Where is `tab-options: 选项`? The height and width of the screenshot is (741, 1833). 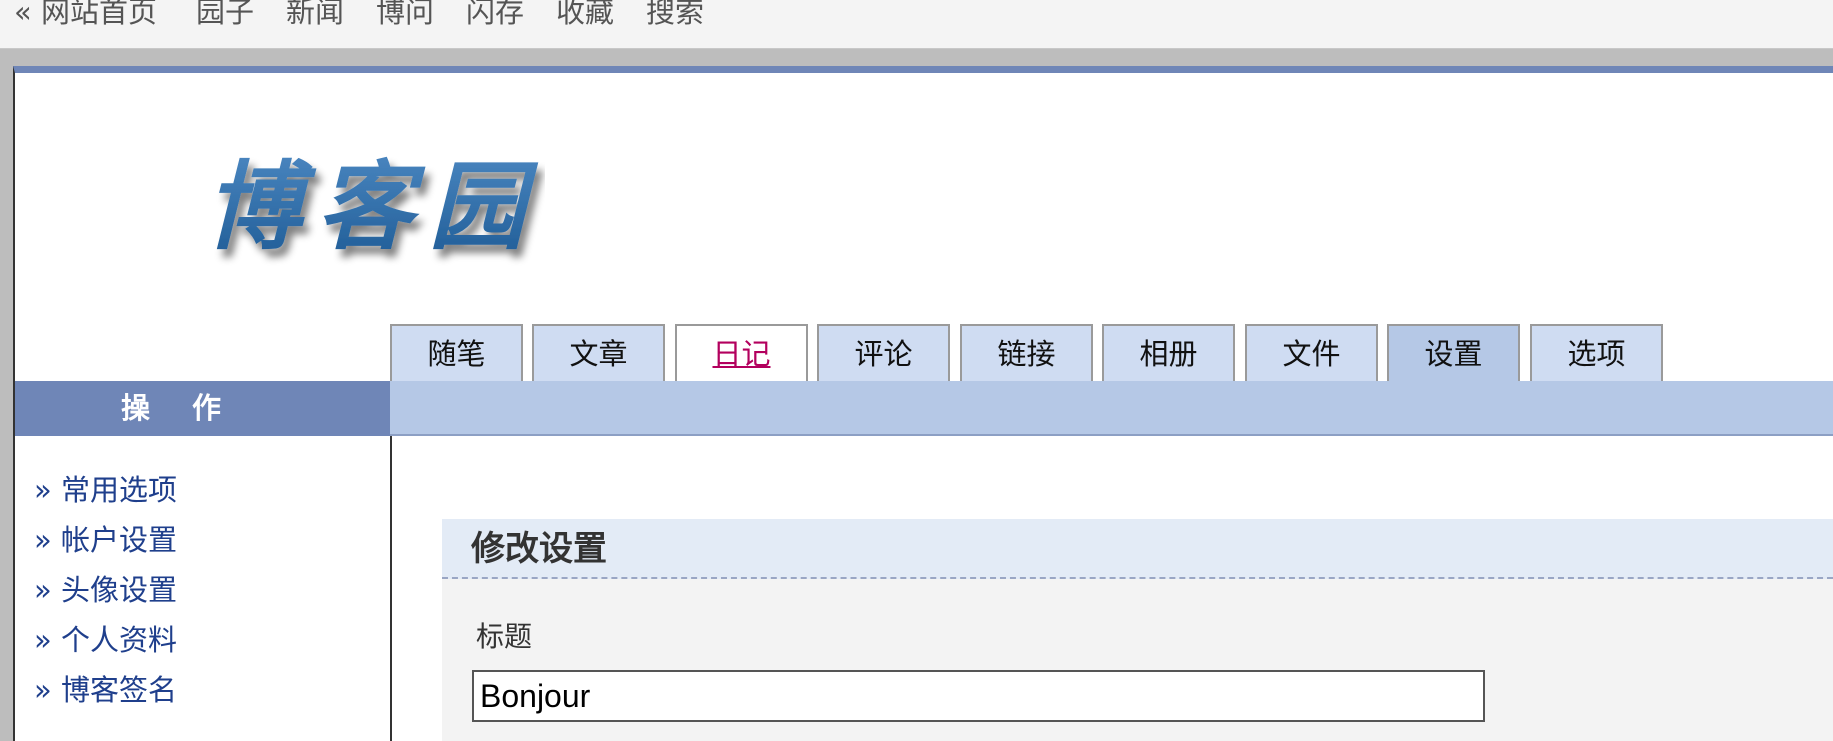
tab-options: 选项 is located at coordinates (1596, 352).